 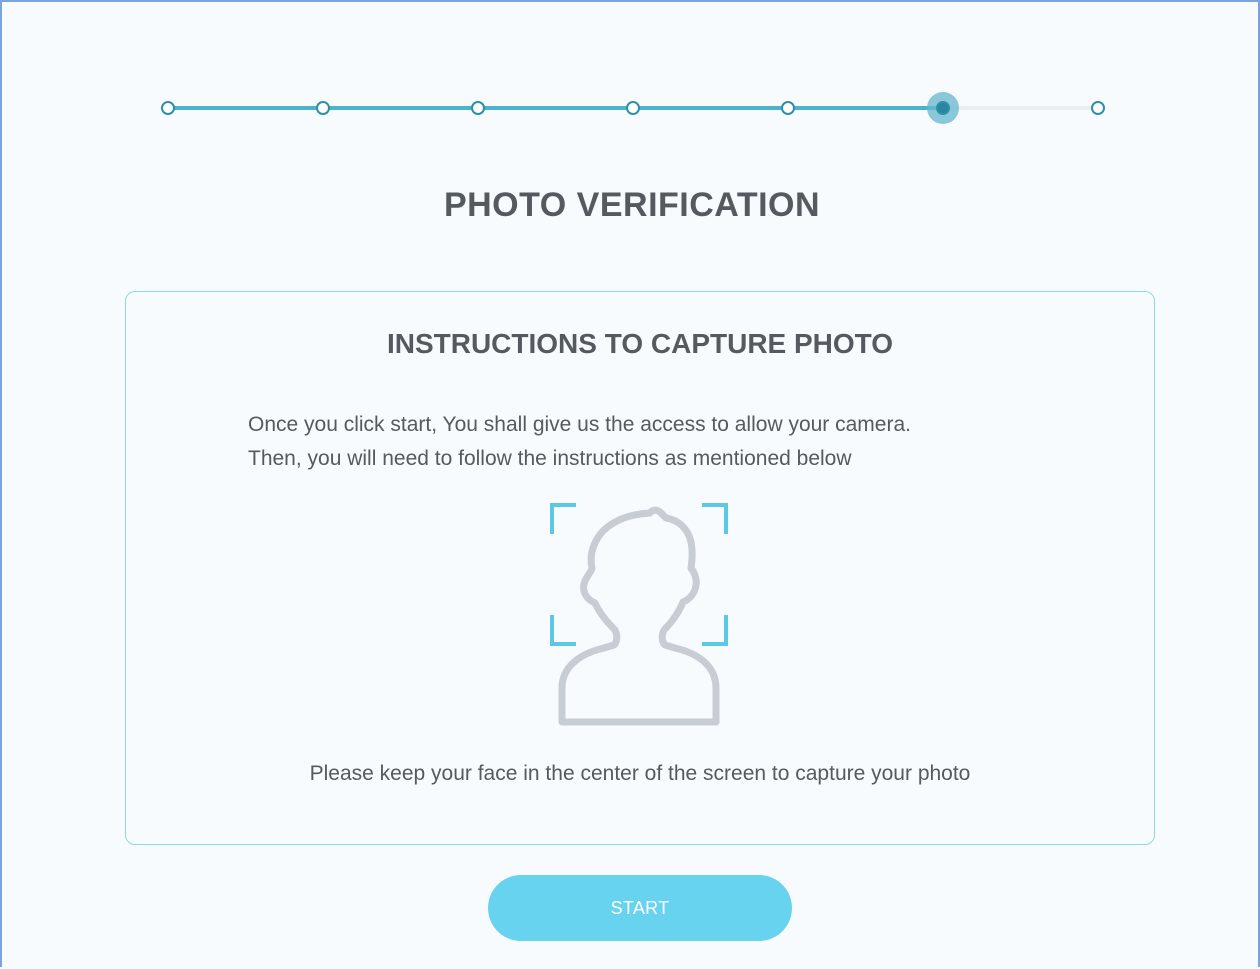 I want to click on start-button: START, so click(x=640, y=908).